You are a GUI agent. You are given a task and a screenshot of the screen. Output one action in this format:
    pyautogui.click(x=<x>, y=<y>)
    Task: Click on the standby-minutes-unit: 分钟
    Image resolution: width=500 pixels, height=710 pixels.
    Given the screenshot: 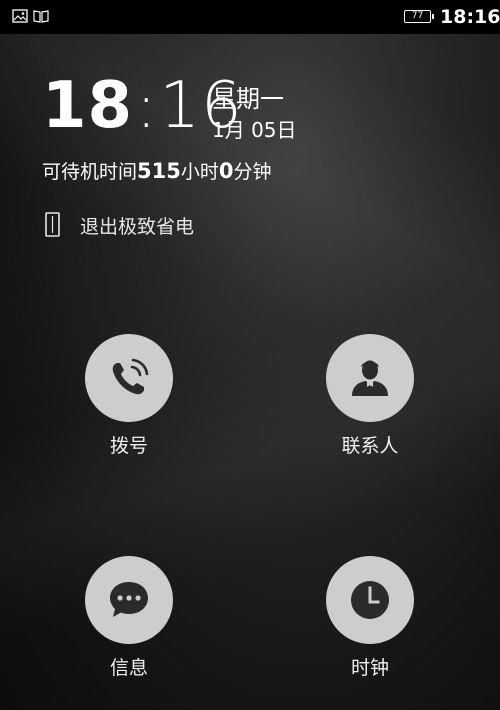 What is the action you would take?
    pyautogui.click(x=252, y=172)
    